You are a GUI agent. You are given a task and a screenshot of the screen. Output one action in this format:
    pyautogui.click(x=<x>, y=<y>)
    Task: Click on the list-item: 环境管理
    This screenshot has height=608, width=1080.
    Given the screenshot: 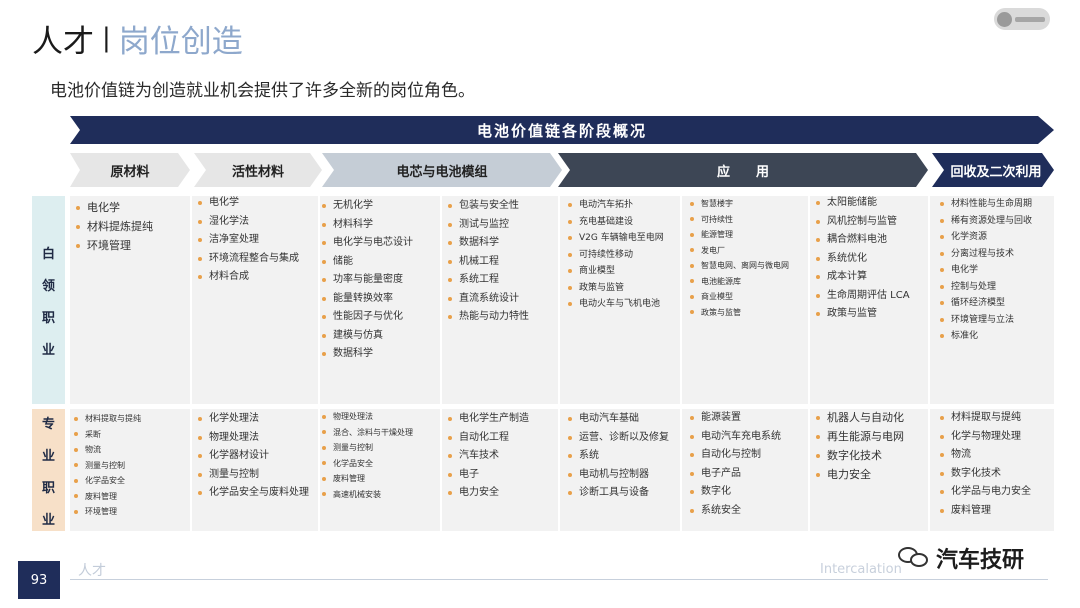 What is the action you would take?
    pyautogui.click(x=107, y=512)
    